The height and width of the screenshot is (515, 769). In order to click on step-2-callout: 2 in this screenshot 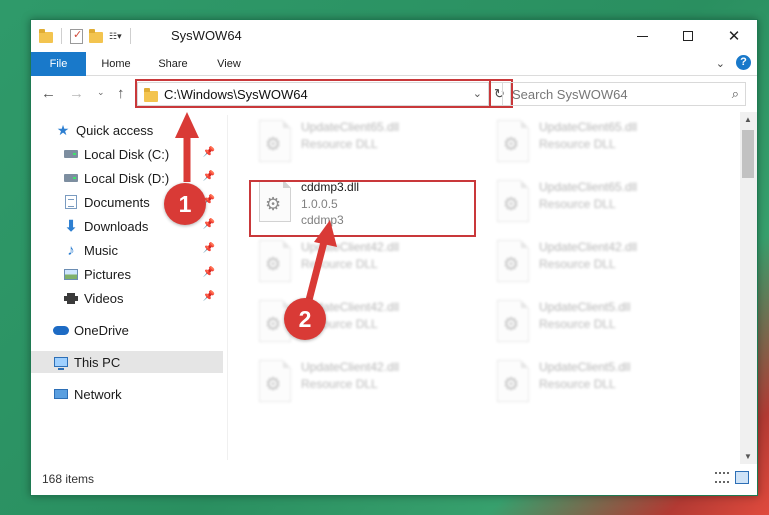, I will do `click(305, 319)`.